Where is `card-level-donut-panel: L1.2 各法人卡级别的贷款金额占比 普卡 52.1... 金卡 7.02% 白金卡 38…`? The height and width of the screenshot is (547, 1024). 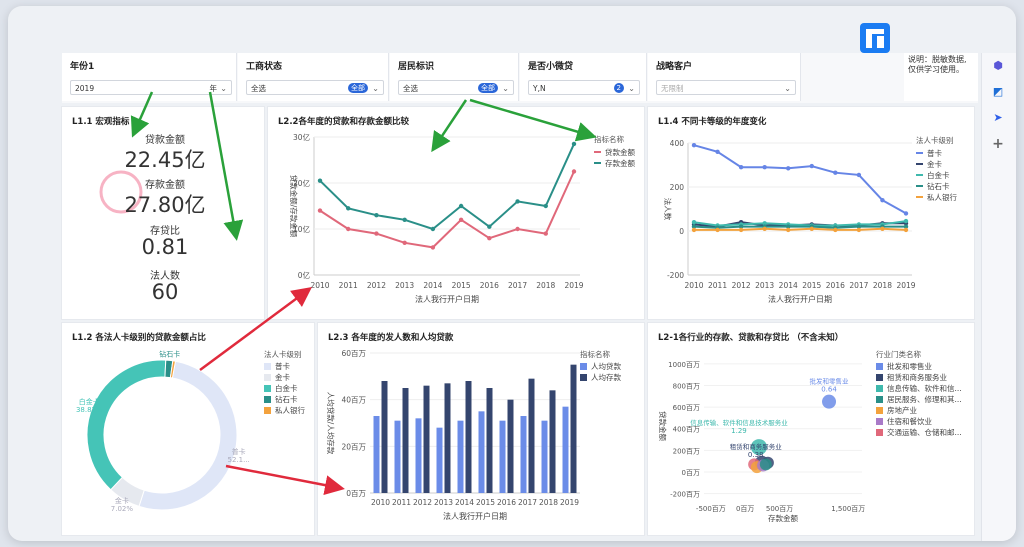 card-level-donut-panel: L1.2 各法人卡级别的贷款金额占比 普卡 52.1... 金卡 7.02% 白金卡 38… is located at coordinates (188, 429).